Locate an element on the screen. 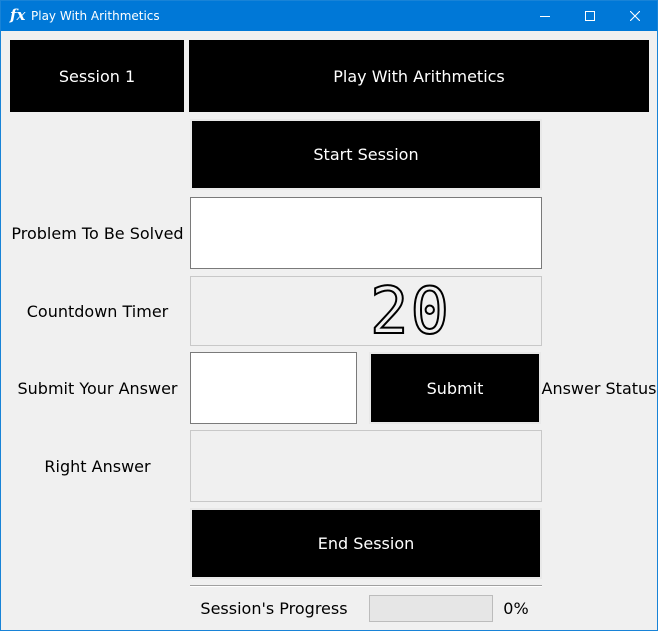 The width and height of the screenshot is (658, 631). maximize-icon is located at coordinates (590, 16).